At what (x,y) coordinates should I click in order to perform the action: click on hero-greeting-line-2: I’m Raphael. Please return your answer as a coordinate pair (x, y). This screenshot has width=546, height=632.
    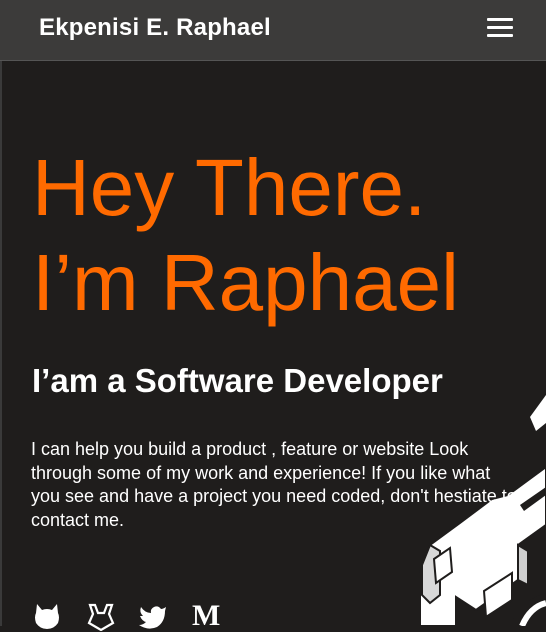
    Looking at the image, I should click on (245, 282).